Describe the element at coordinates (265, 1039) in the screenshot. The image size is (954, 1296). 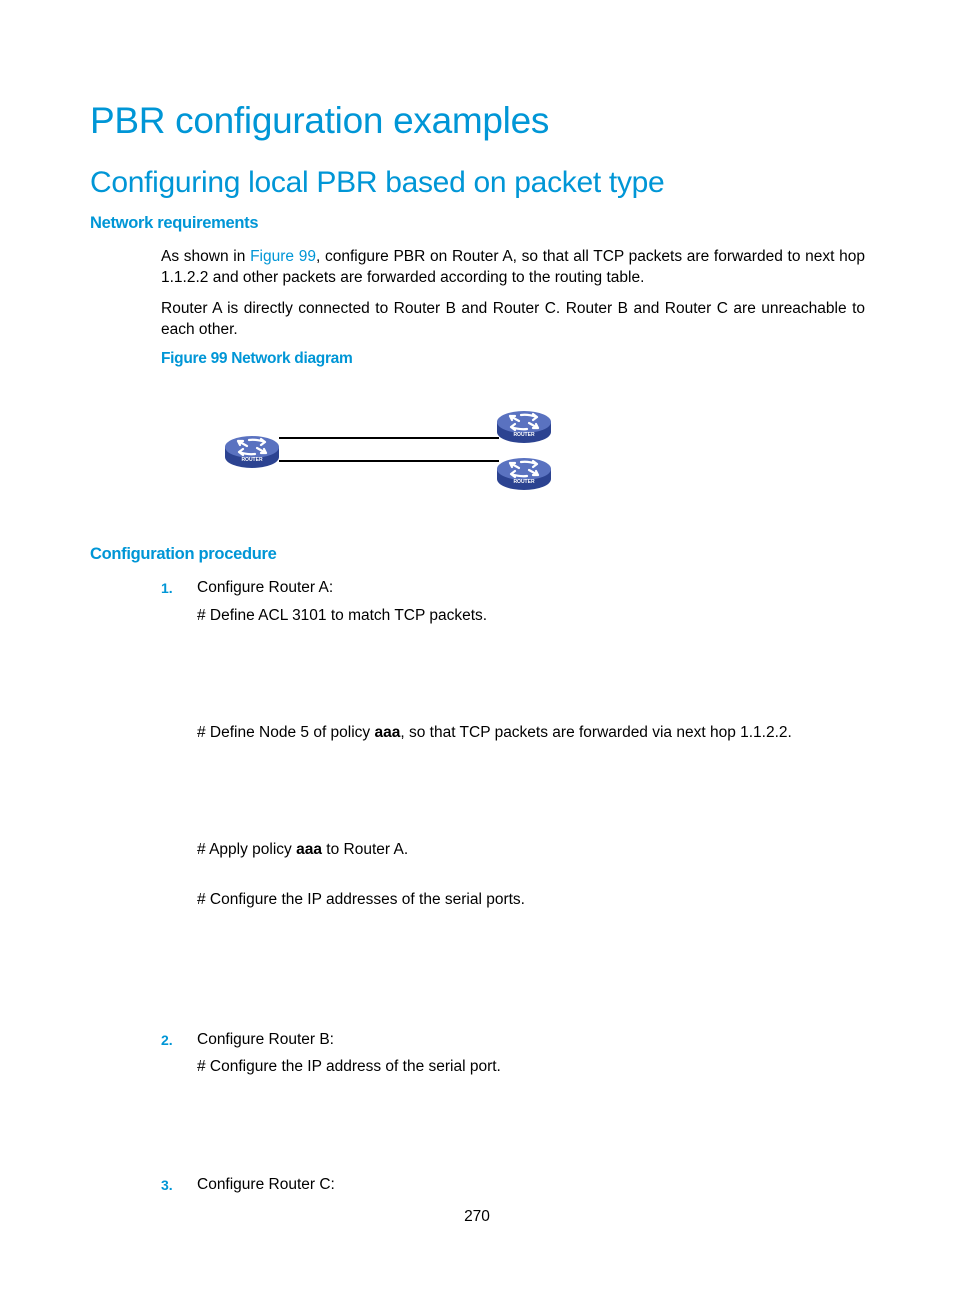
I see `step-2-label: Configure Router B:` at that location.